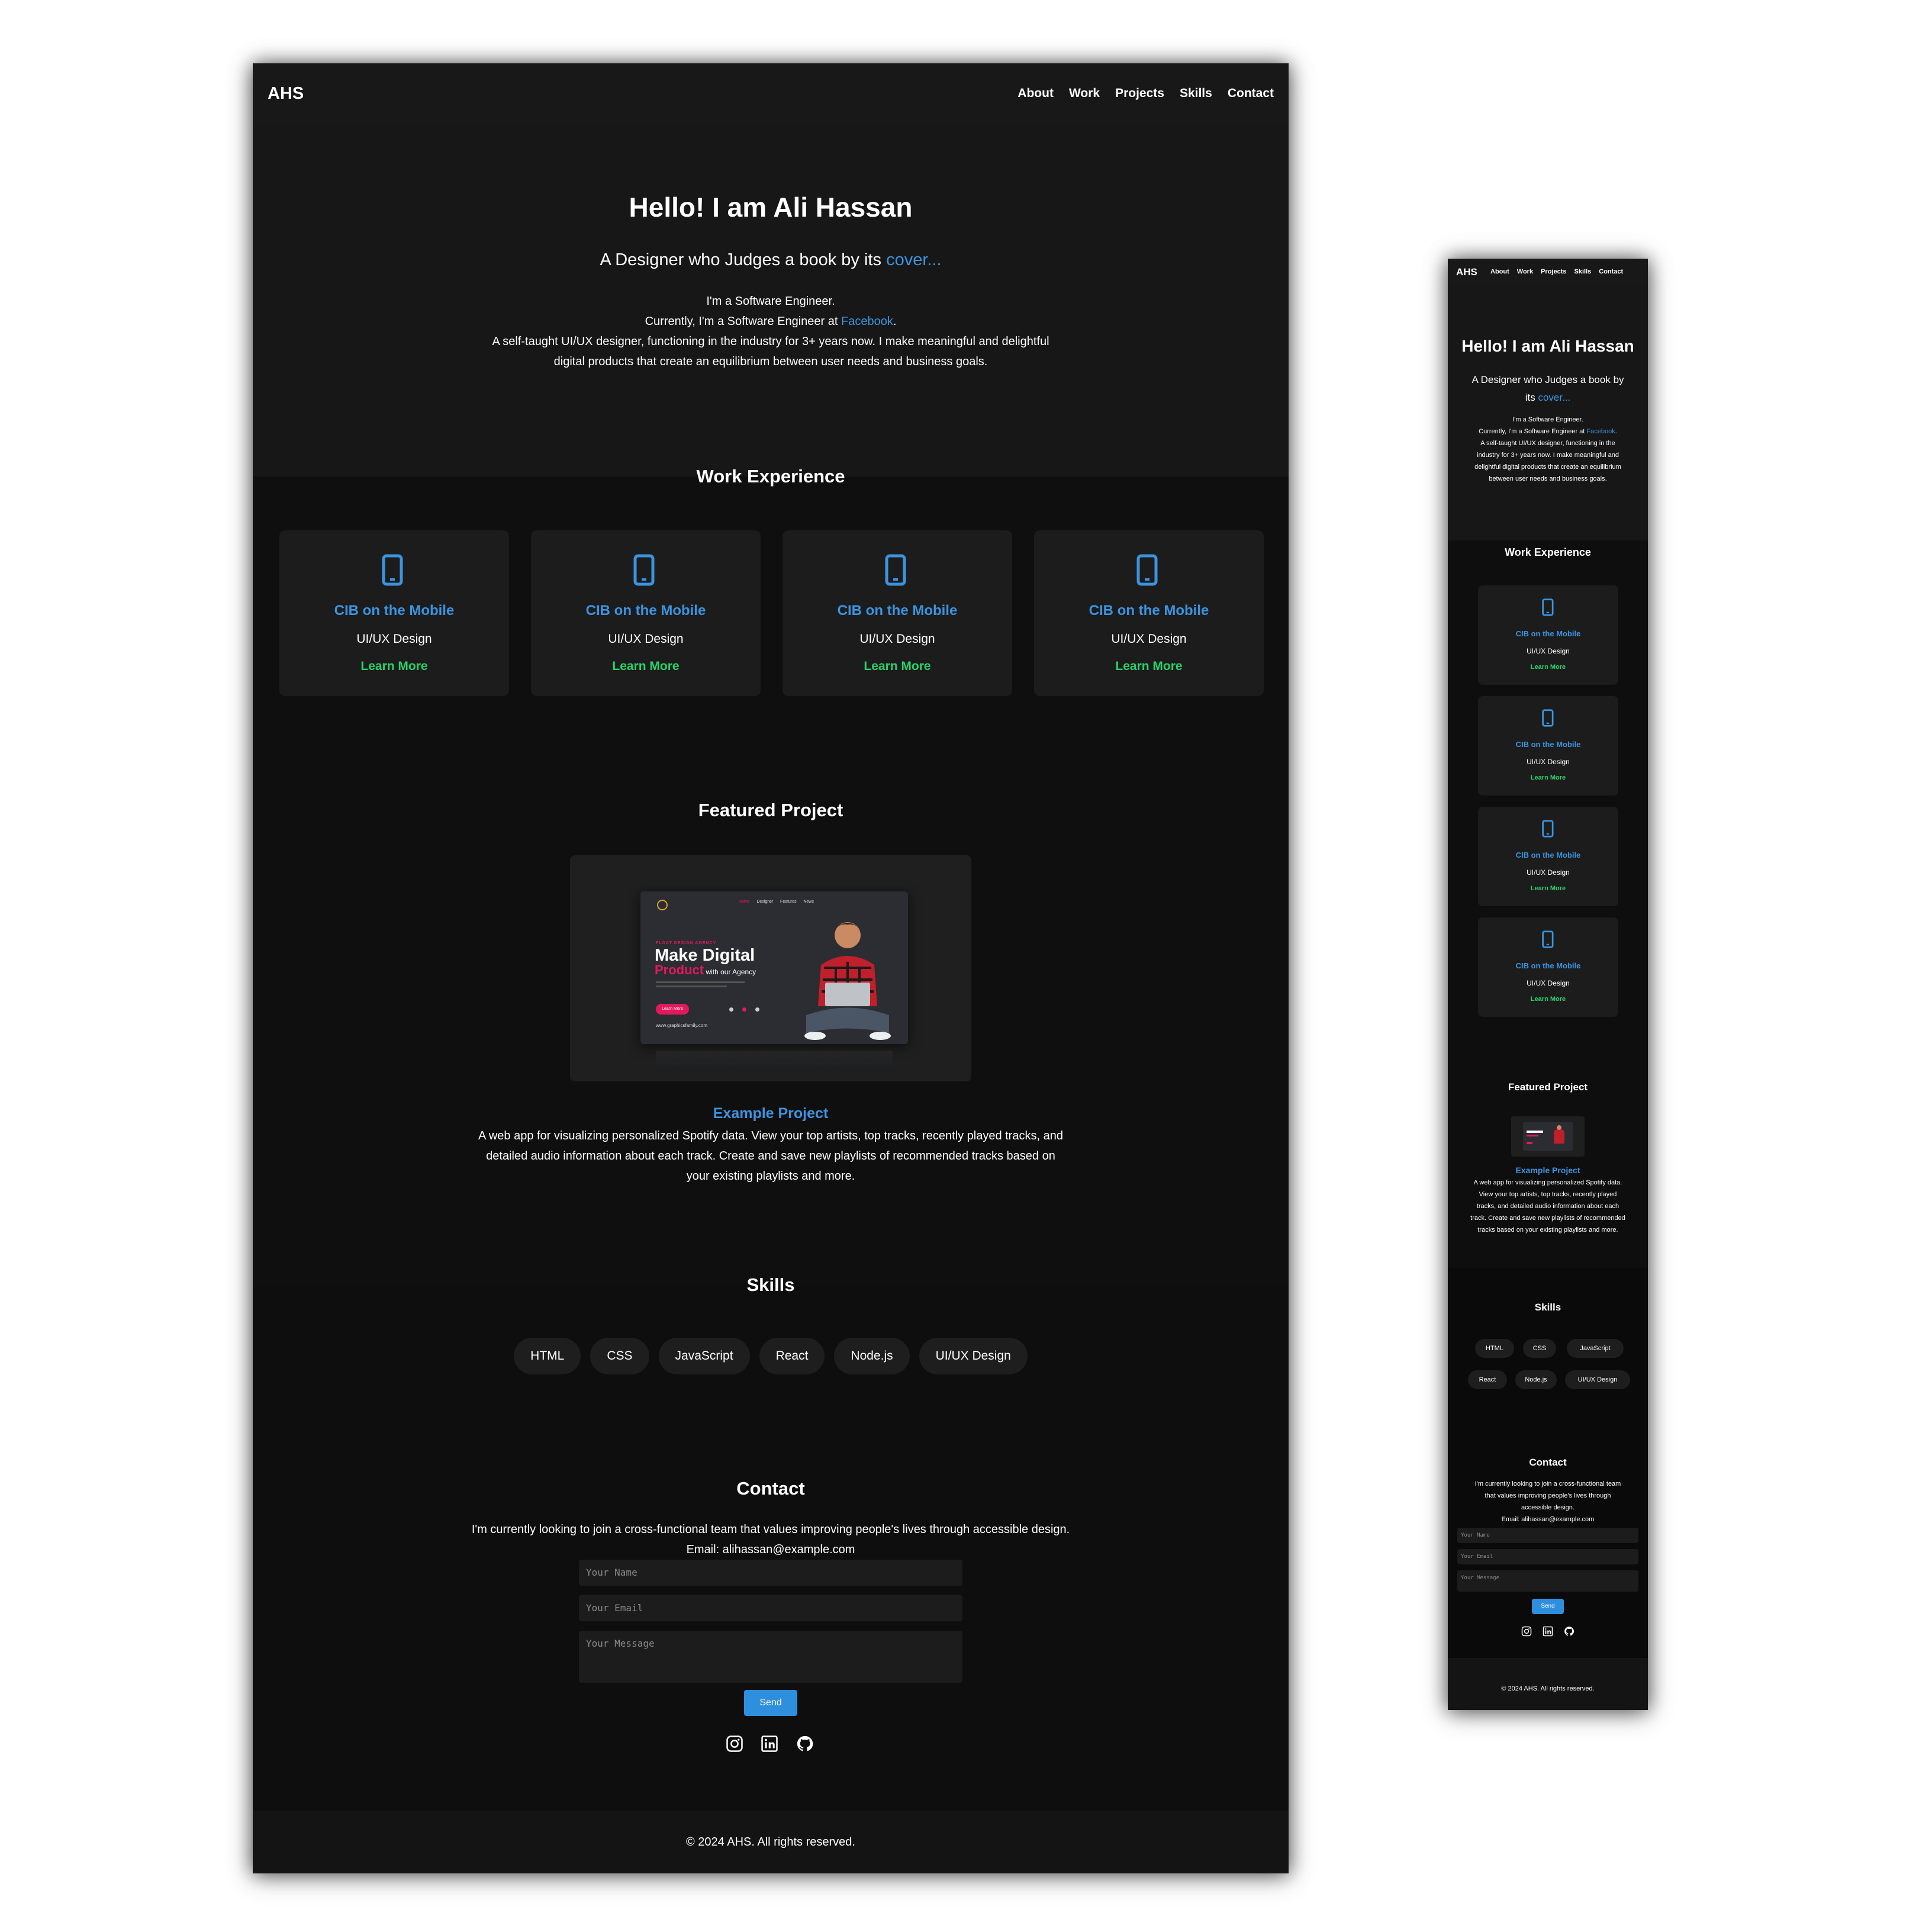 This screenshot has height=1932, width=1932. What do you see at coordinates (1595, 1348) in the screenshot?
I see `skill-pill: JavaScript` at bounding box center [1595, 1348].